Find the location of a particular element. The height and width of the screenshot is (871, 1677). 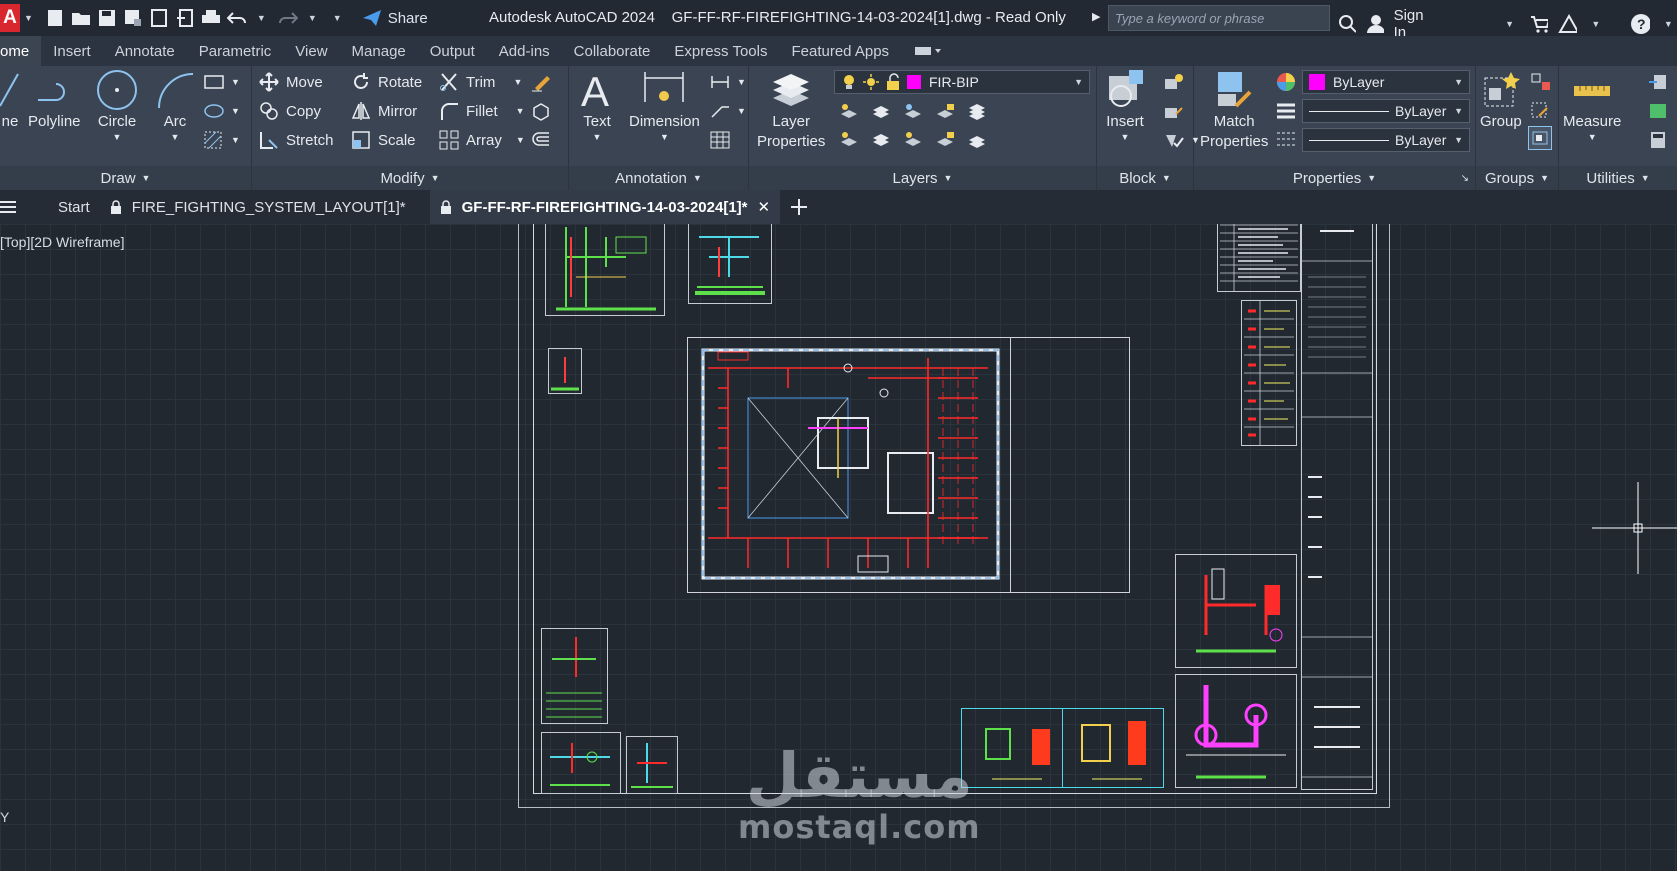

draw-panel-label: Draw ▼ is located at coordinates (125, 178).